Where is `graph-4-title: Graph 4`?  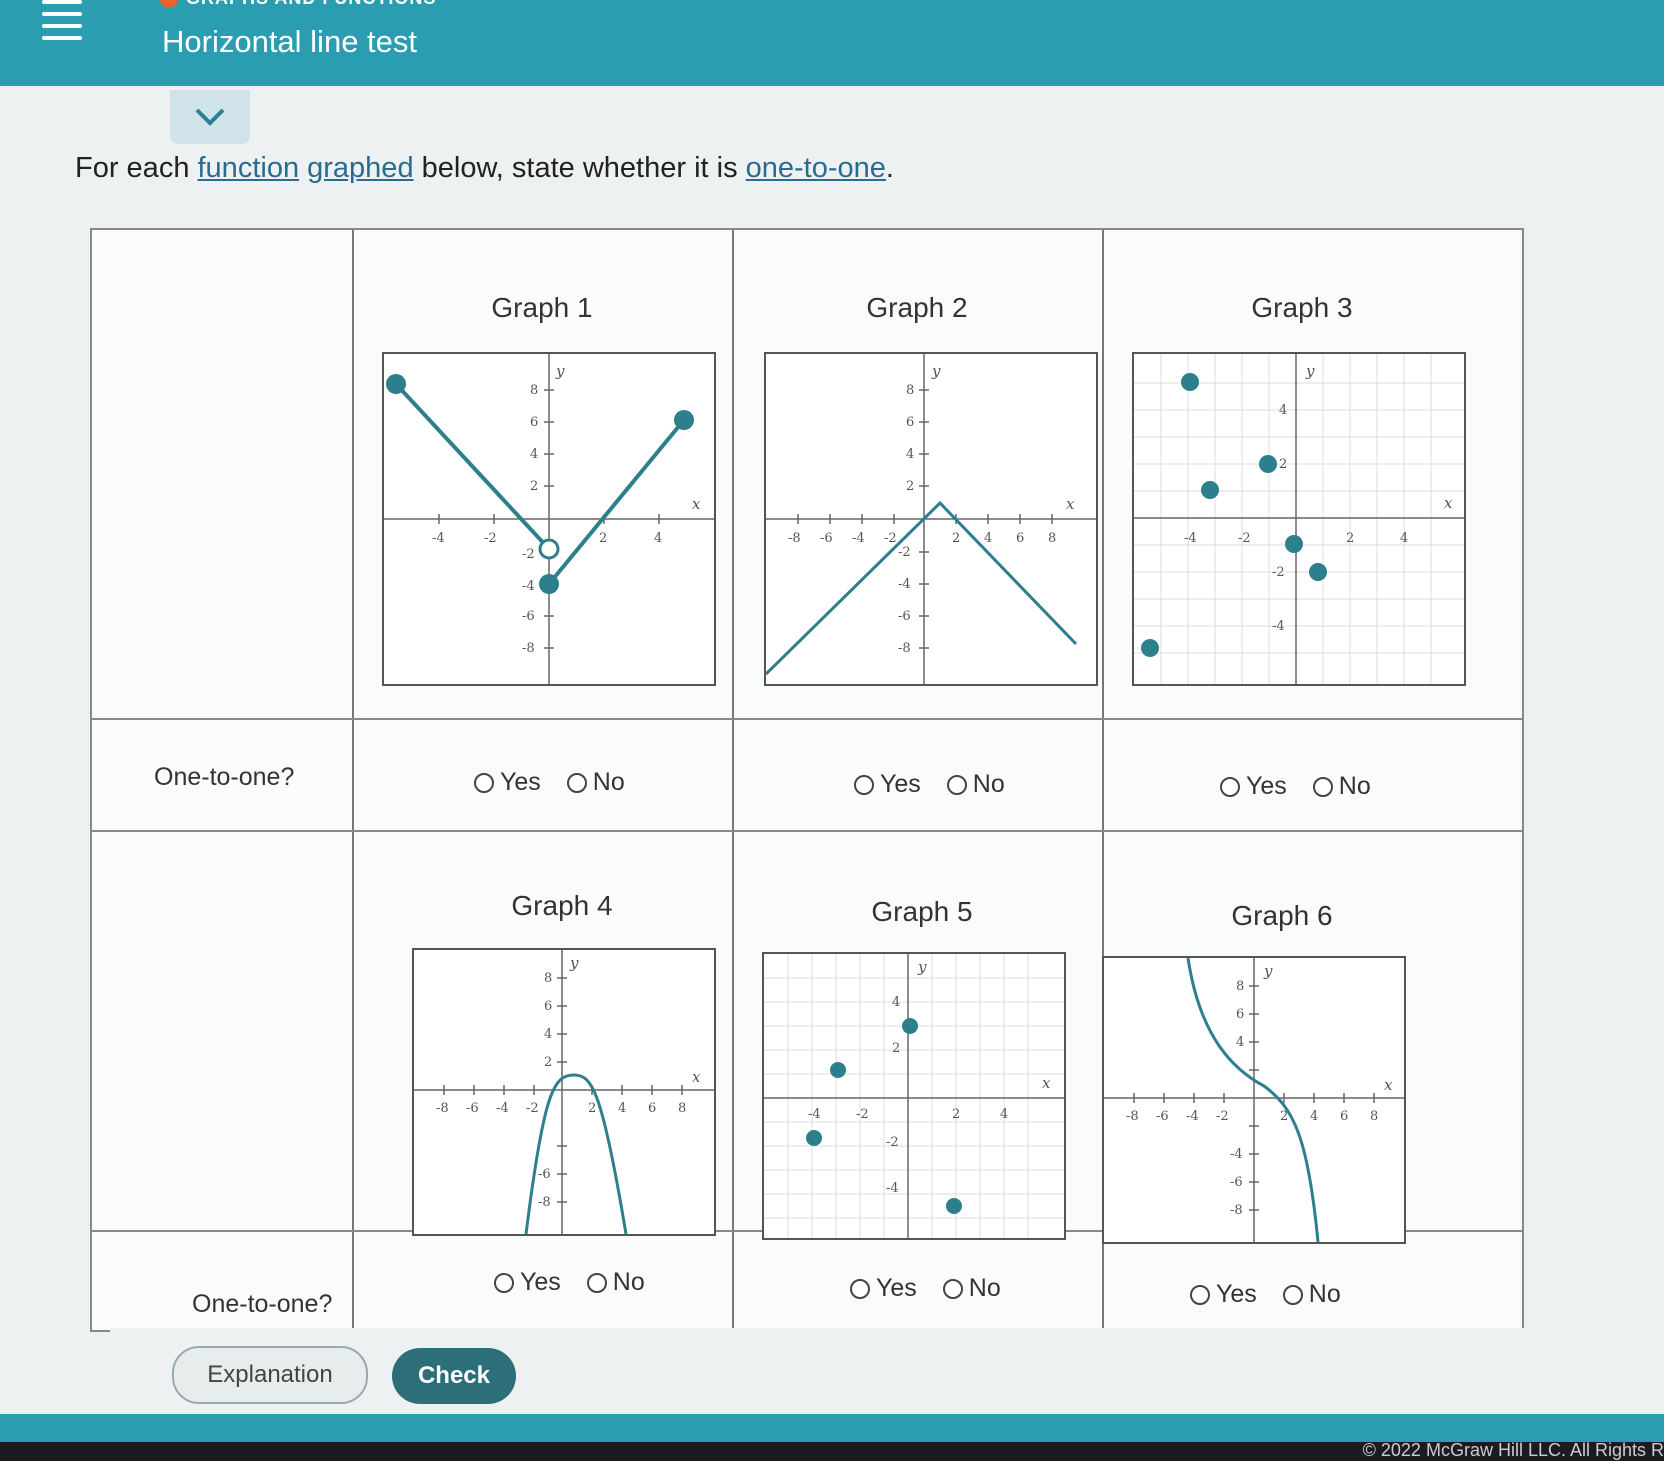 graph-4-title: Graph 4 is located at coordinates (562, 905).